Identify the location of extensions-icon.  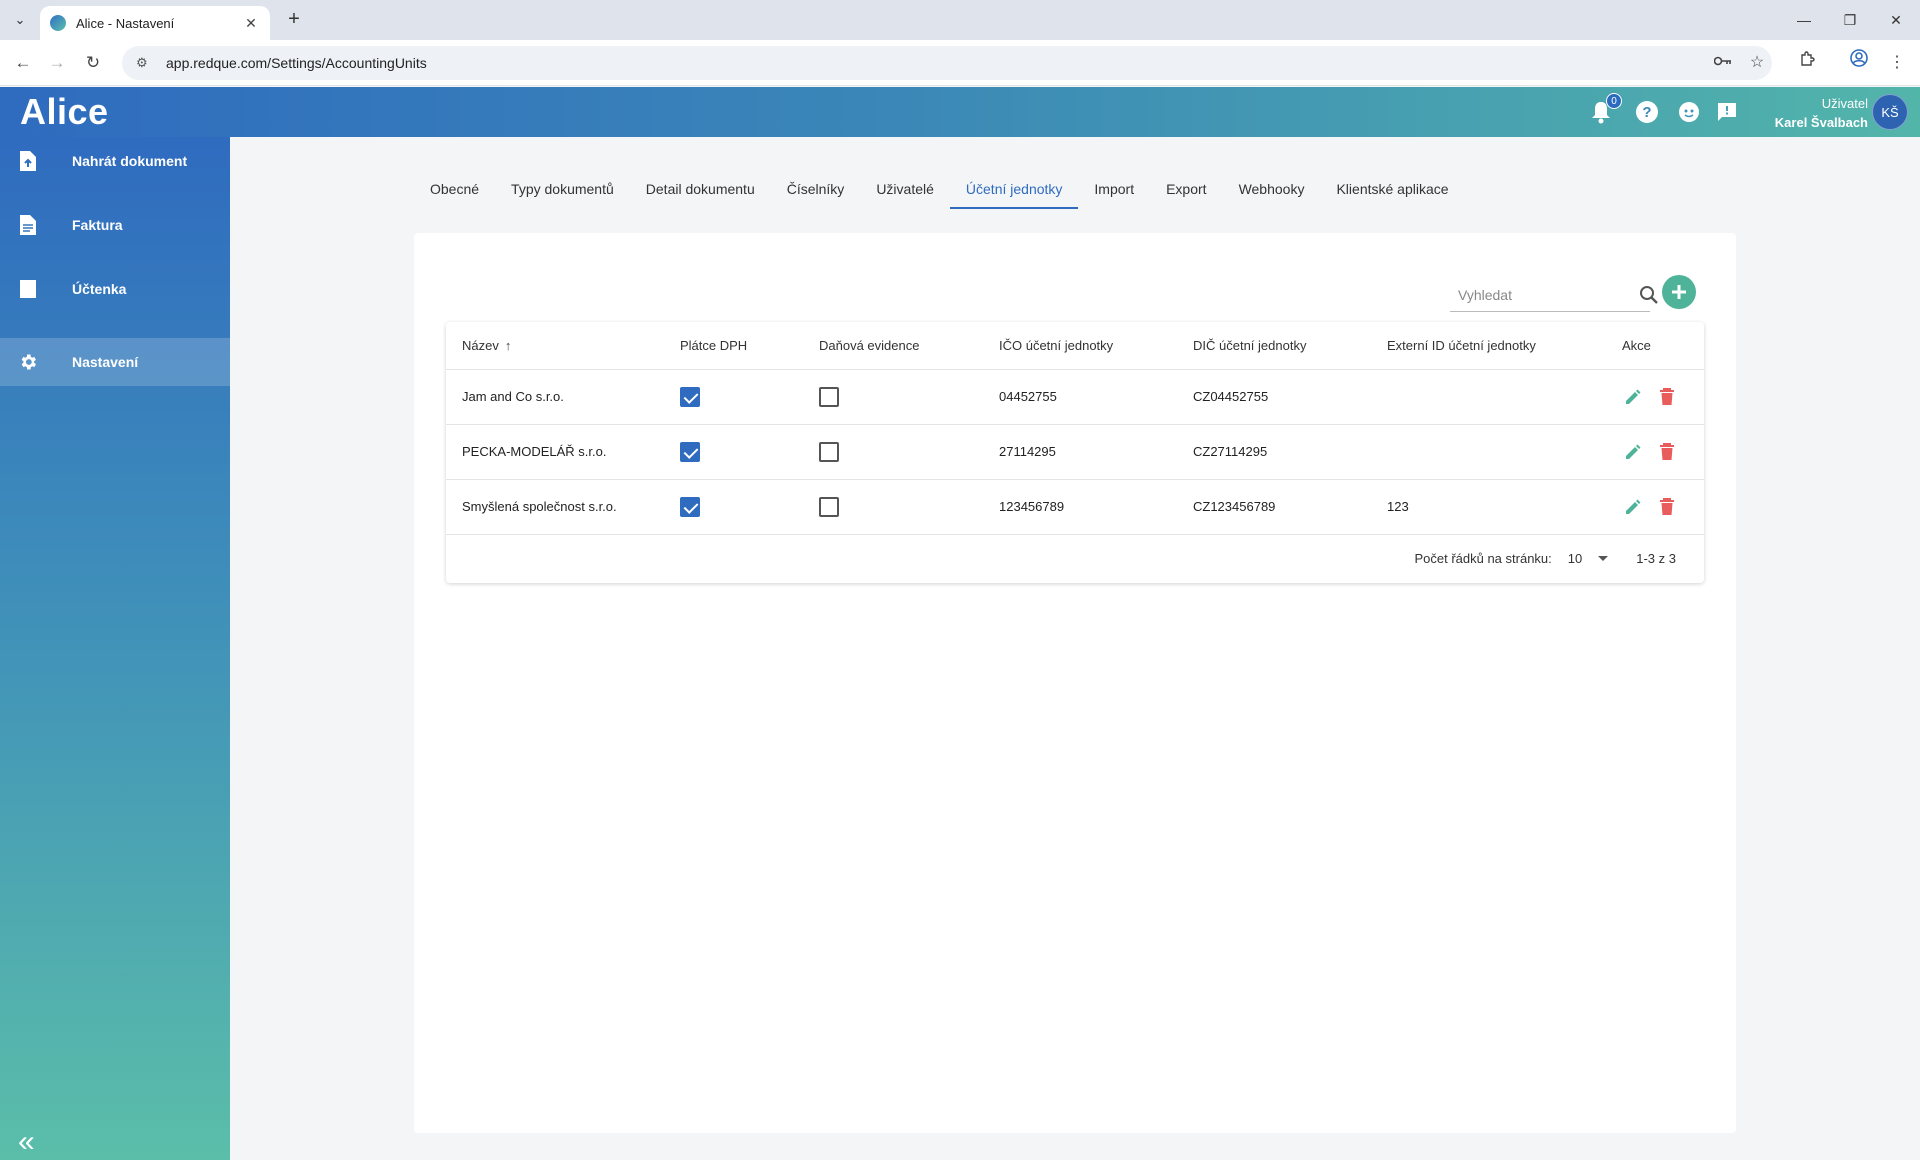
(1807, 63).